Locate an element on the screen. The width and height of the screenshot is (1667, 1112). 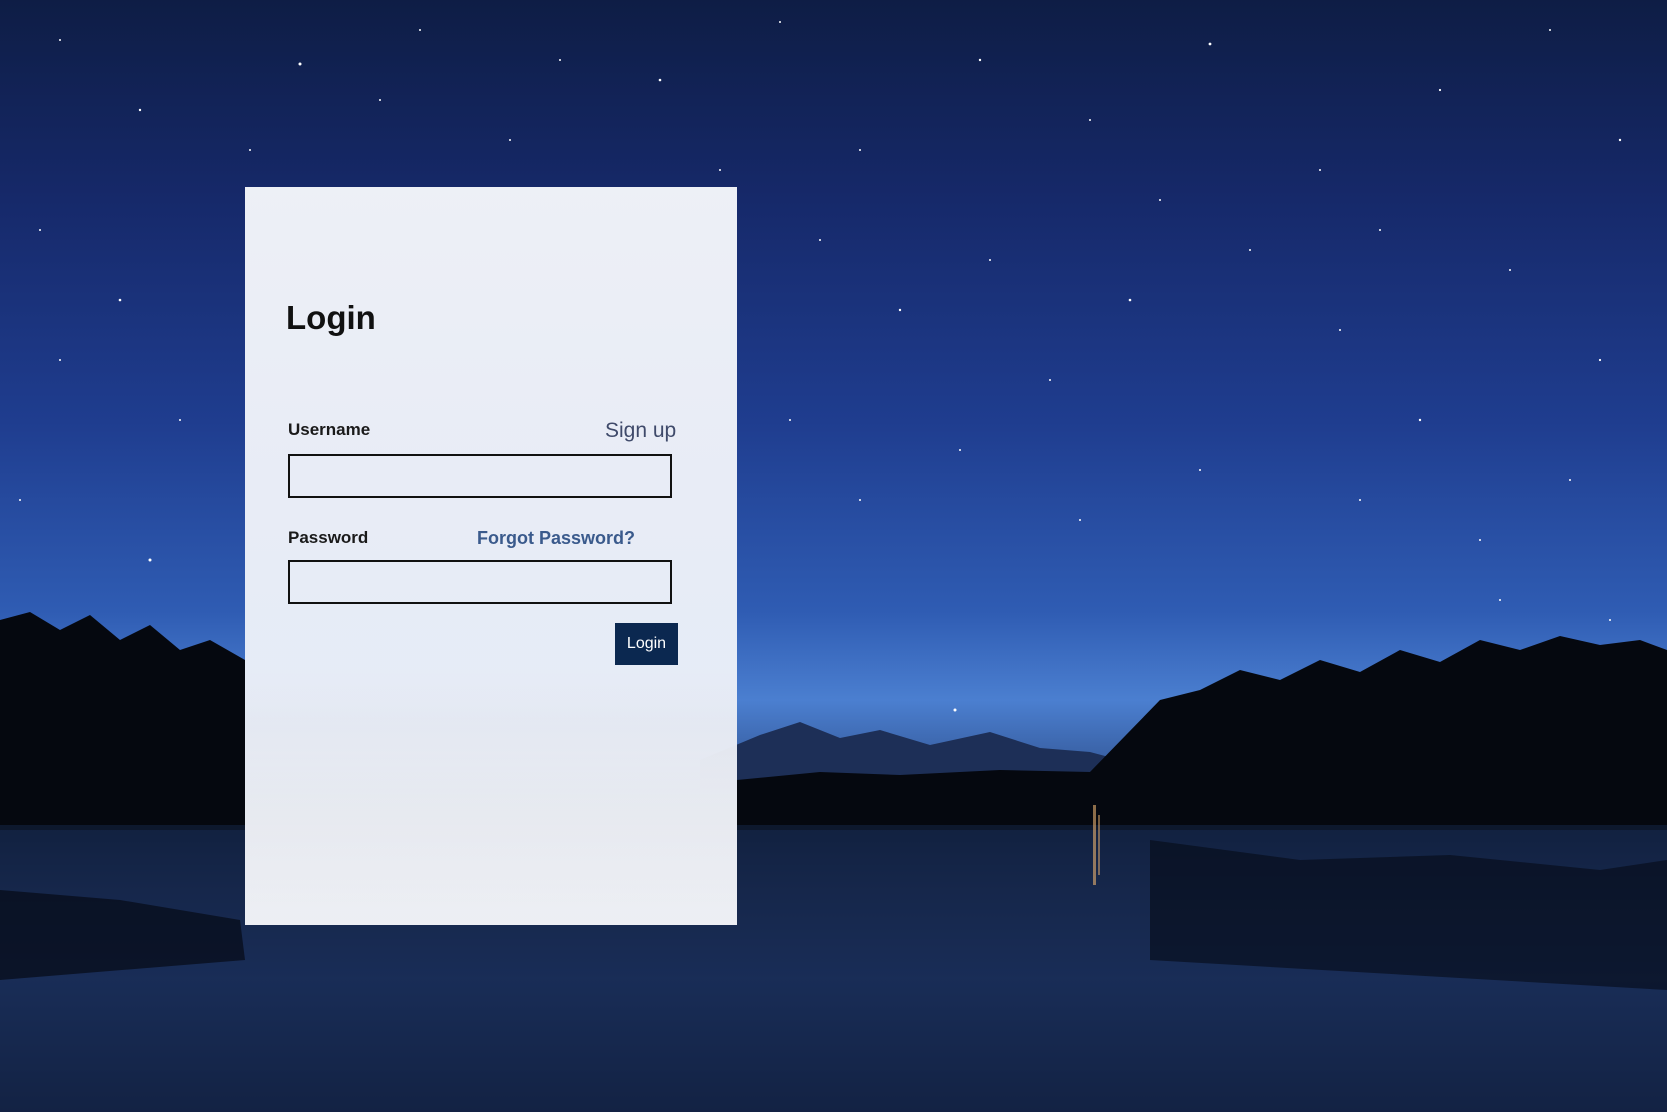
username-input is located at coordinates (480, 476).